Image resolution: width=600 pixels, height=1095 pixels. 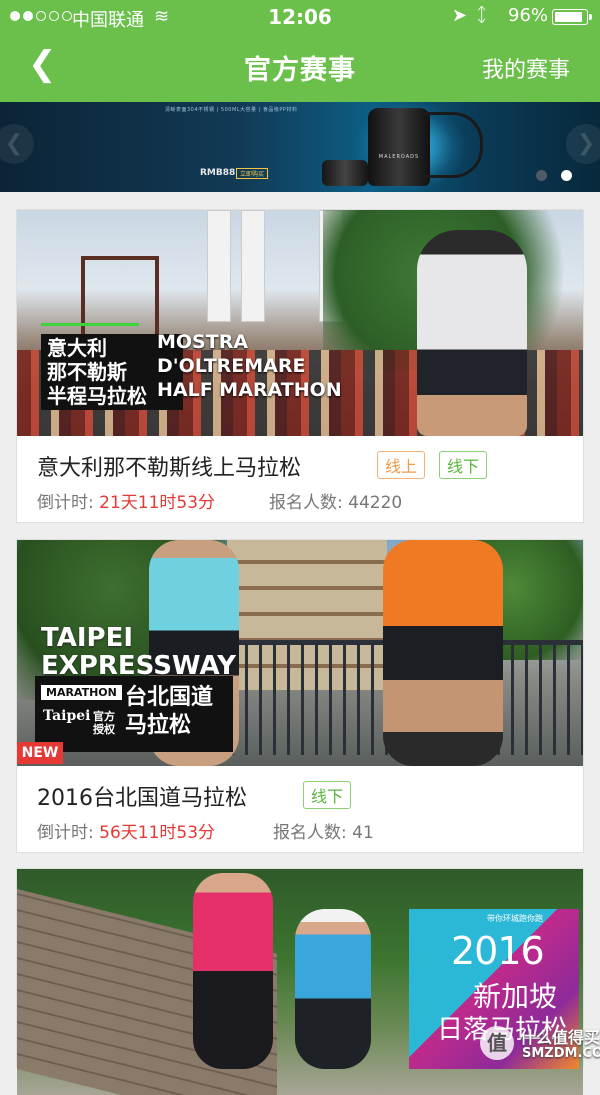 I want to click on battery-percent: 96%, so click(x=528, y=15).